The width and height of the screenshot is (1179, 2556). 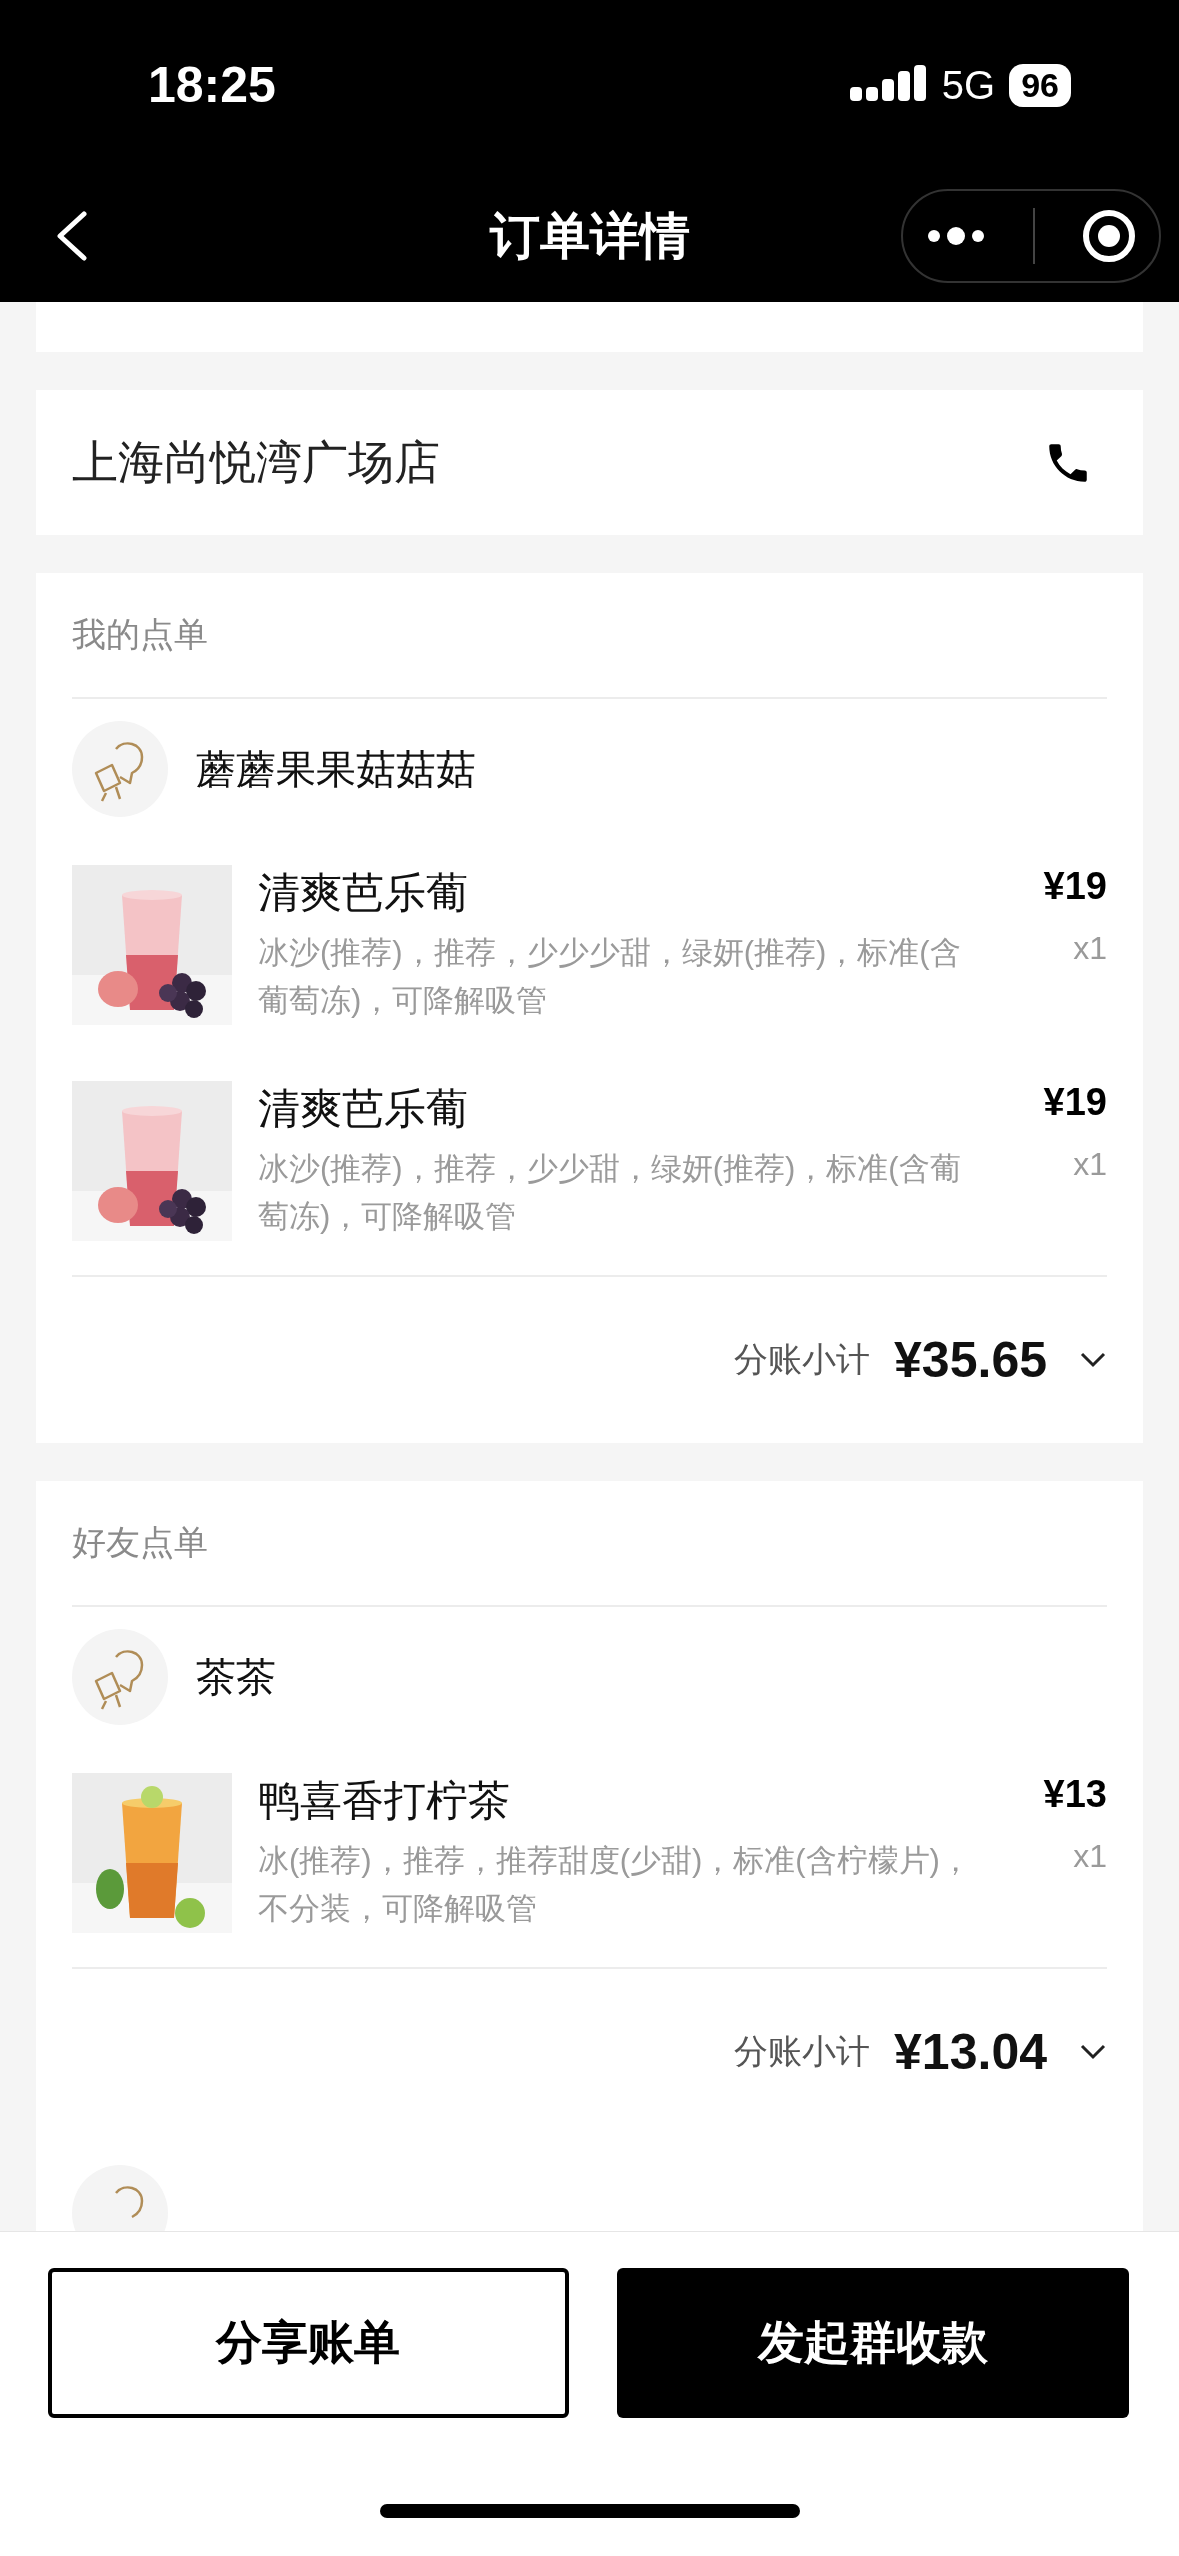 I want to click on store-name: 上海尚悦湾广场店, so click(x=256, y=462).